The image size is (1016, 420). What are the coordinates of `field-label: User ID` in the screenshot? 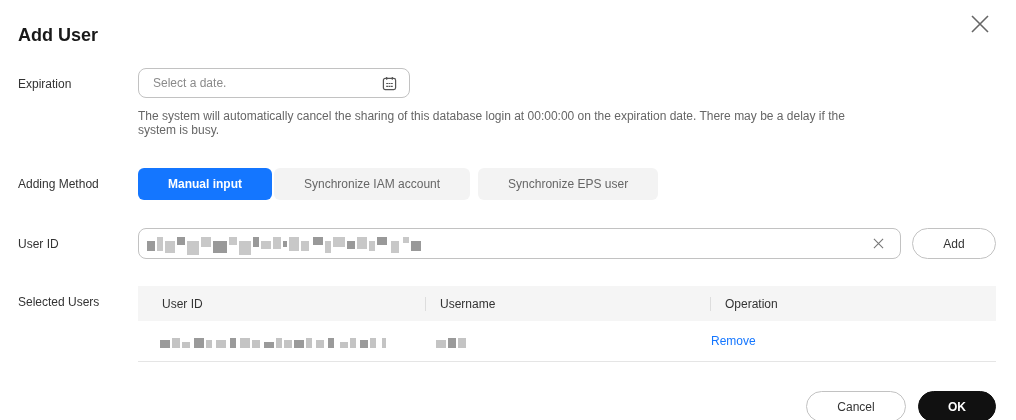 It's located at (39, 243).